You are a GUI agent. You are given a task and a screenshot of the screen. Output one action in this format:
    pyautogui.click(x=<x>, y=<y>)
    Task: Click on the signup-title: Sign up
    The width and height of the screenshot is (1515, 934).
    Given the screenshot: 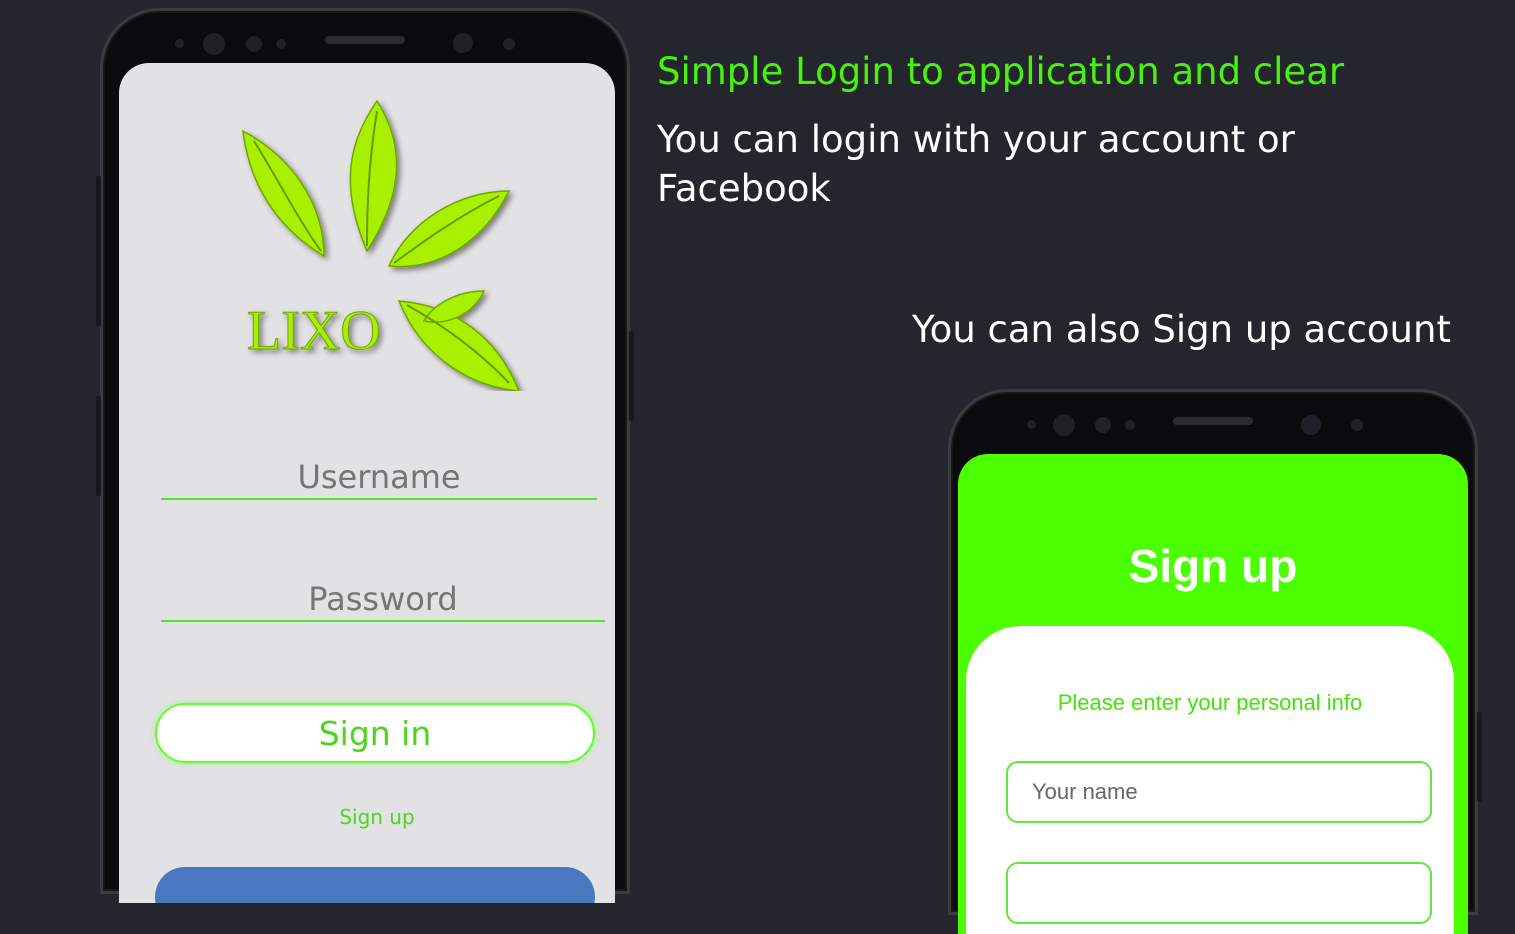 What is the action you would take?
    pyautogui.click(x=1213, y=566)
    